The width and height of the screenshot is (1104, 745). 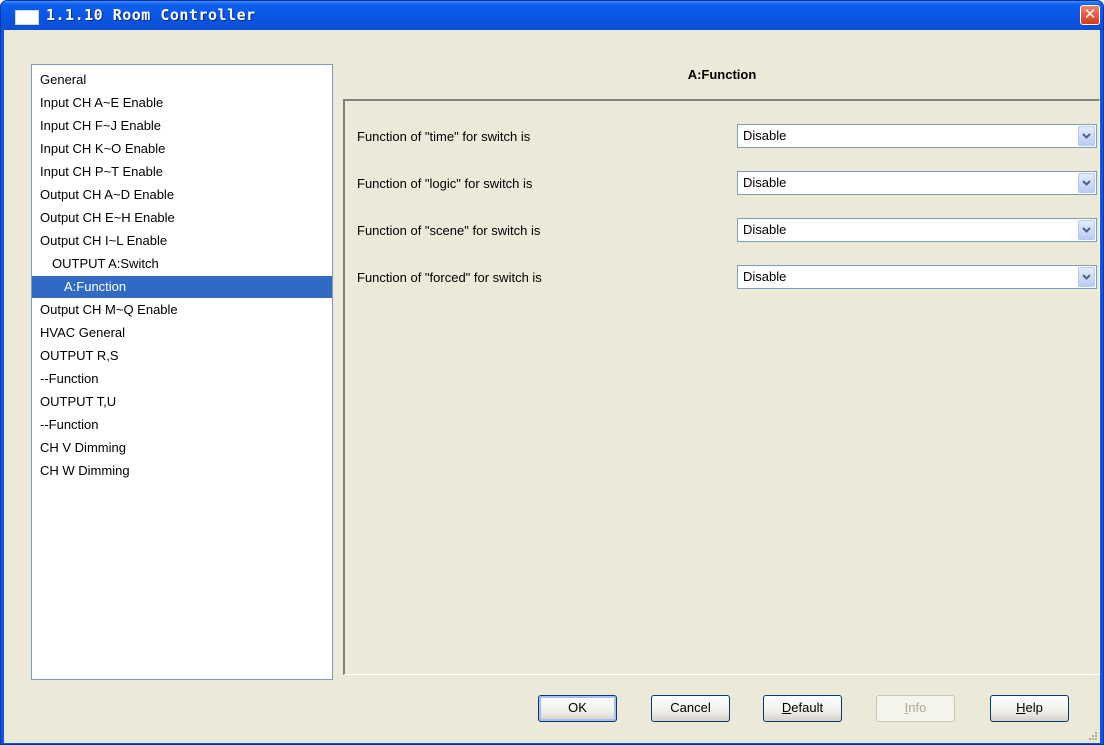 What do you see at coordinates (1092, 735) in the screenshot?
I see `resize-grip-icon` at bounding box center [1092, 735].